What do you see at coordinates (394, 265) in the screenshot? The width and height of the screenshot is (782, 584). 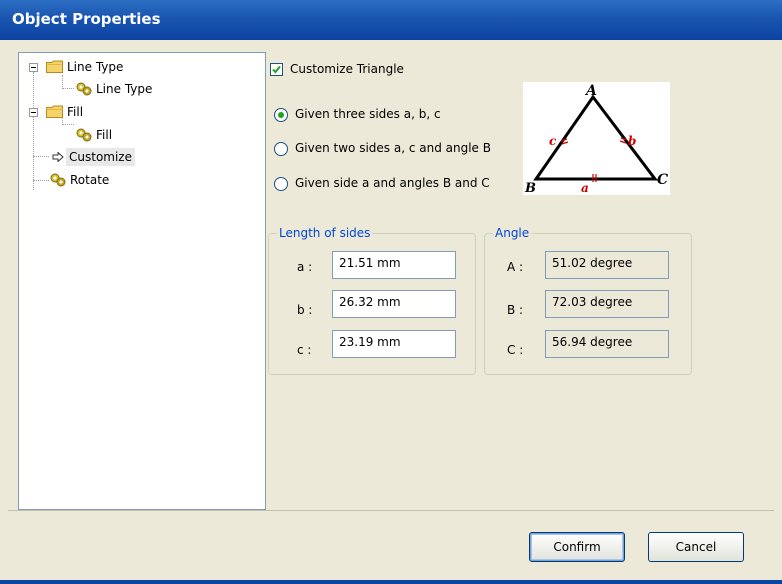 I see `side-a-input: 21.51 mm` at bounding box center [394, 265].